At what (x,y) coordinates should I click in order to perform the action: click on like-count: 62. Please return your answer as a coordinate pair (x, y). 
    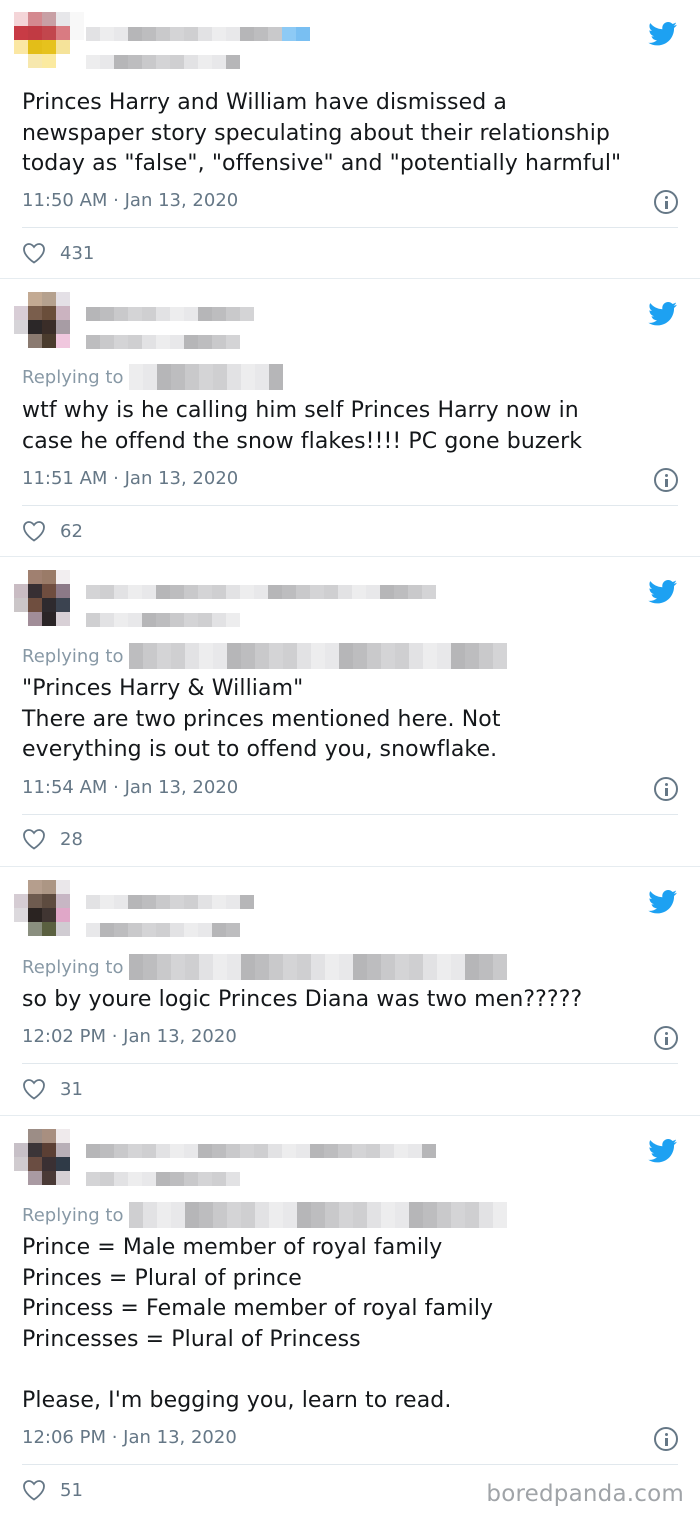
    Looking at the image, I should click on (71, 531).